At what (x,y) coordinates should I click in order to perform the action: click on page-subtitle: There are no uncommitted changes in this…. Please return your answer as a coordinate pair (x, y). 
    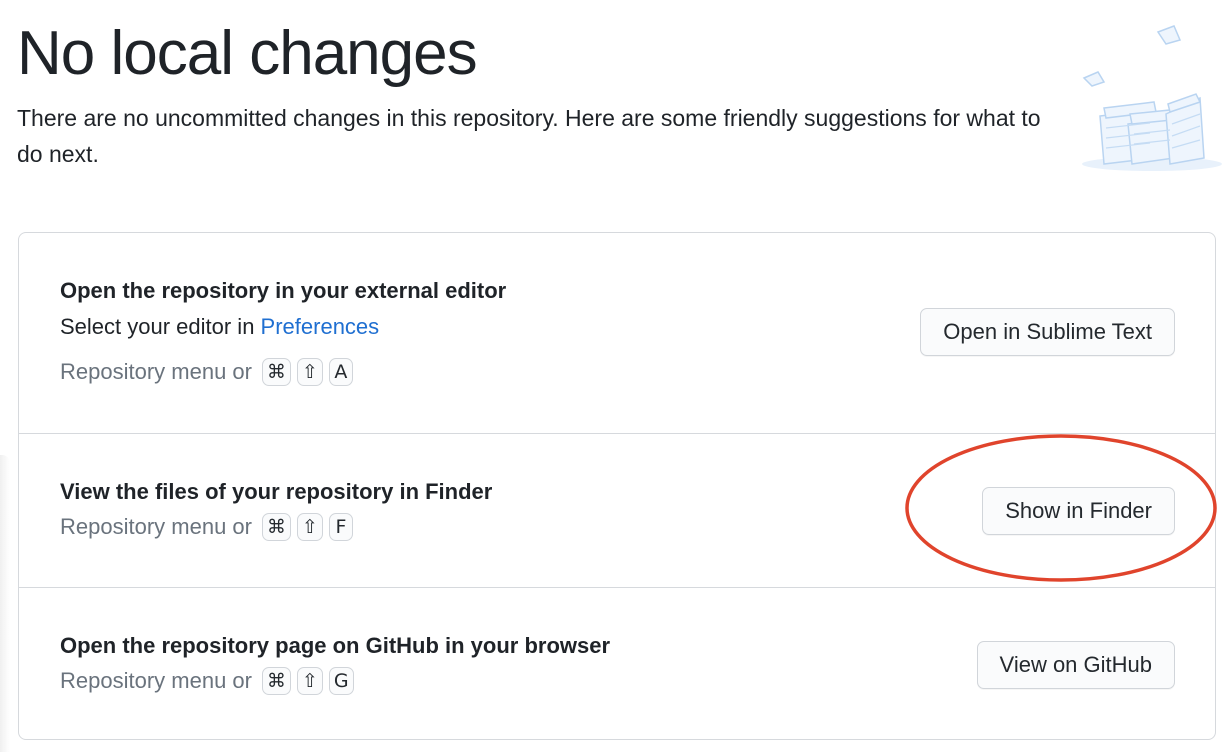
    Looking at the image, I should click on (529, 136).